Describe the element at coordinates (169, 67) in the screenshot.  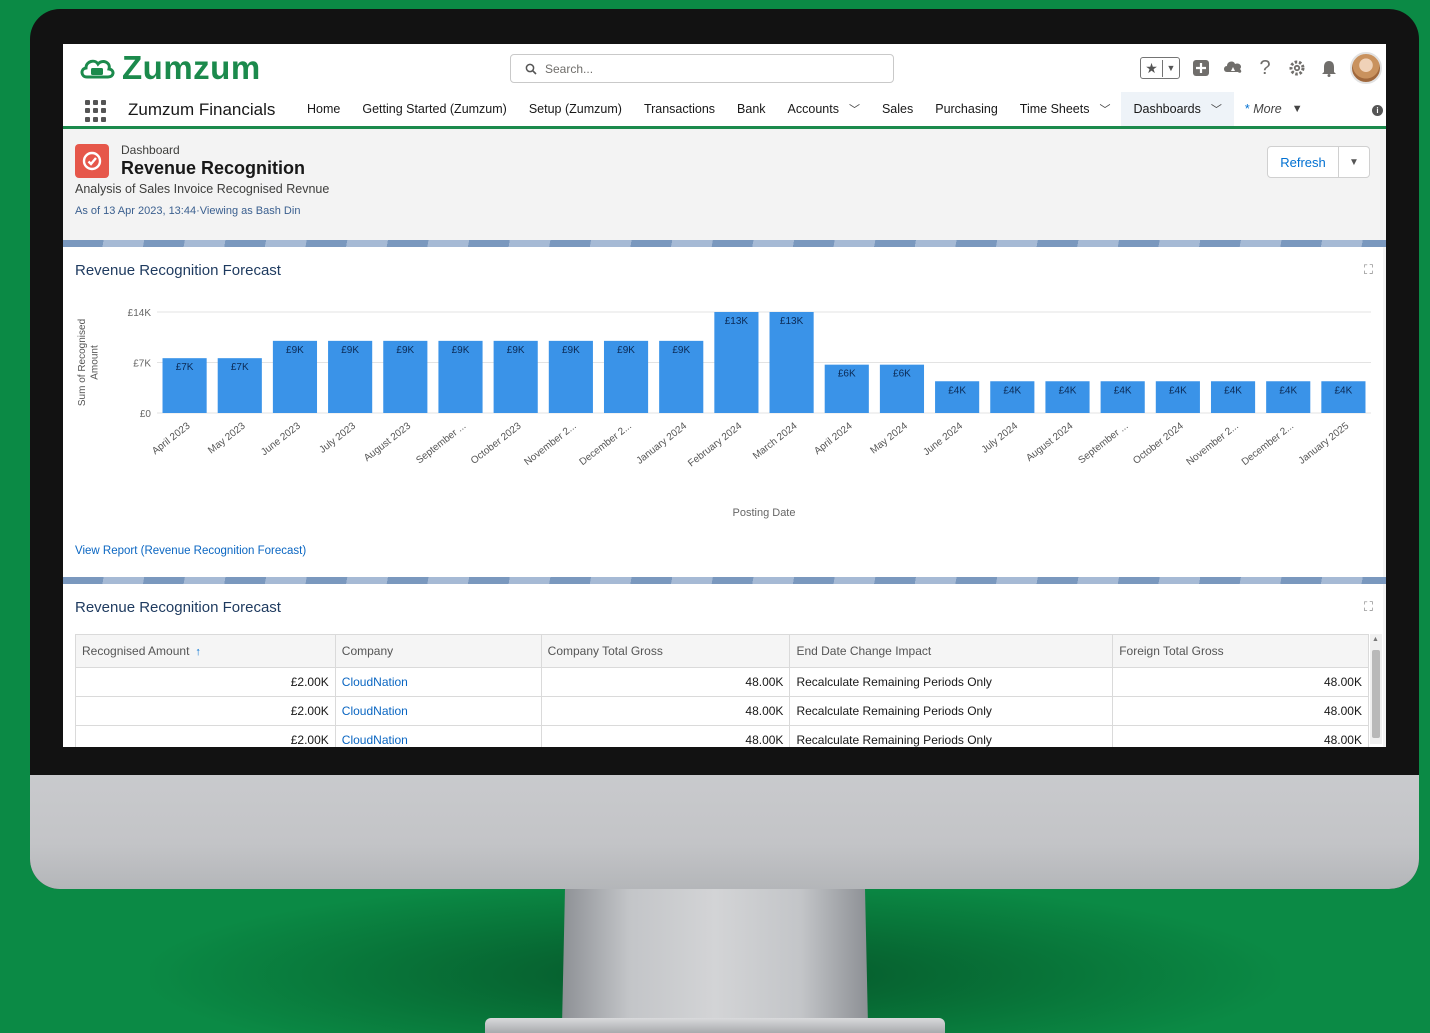
I see `app-logo: Zumzum` at that location.